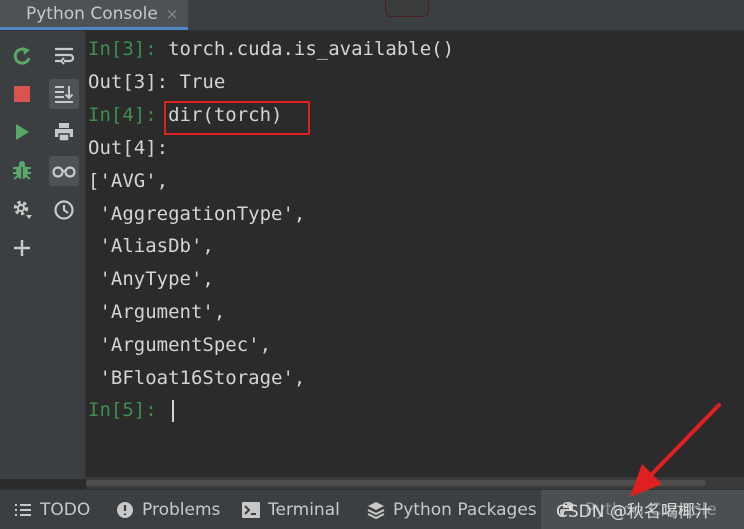  Describe the element at coordinates (634, 512) in the screenshot. I see `watermark-text: CSDN @秋名喝椰汁` at that location.